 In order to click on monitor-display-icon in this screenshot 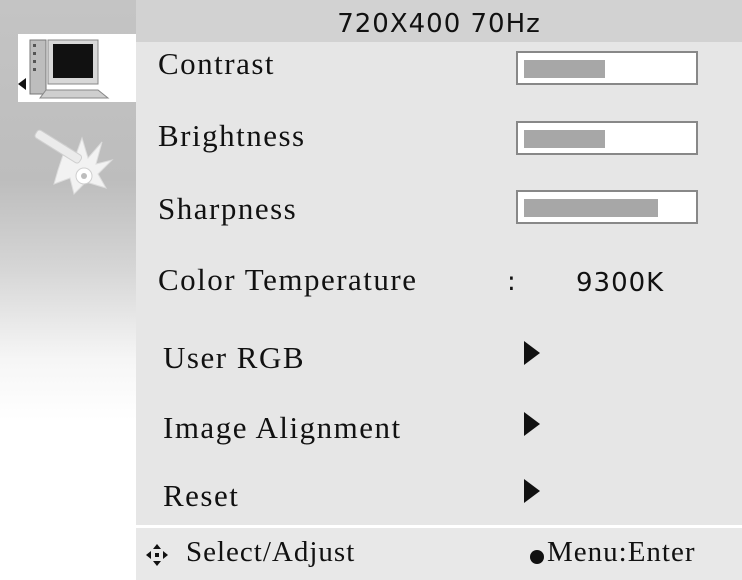, I will do `click(64, 69)`.